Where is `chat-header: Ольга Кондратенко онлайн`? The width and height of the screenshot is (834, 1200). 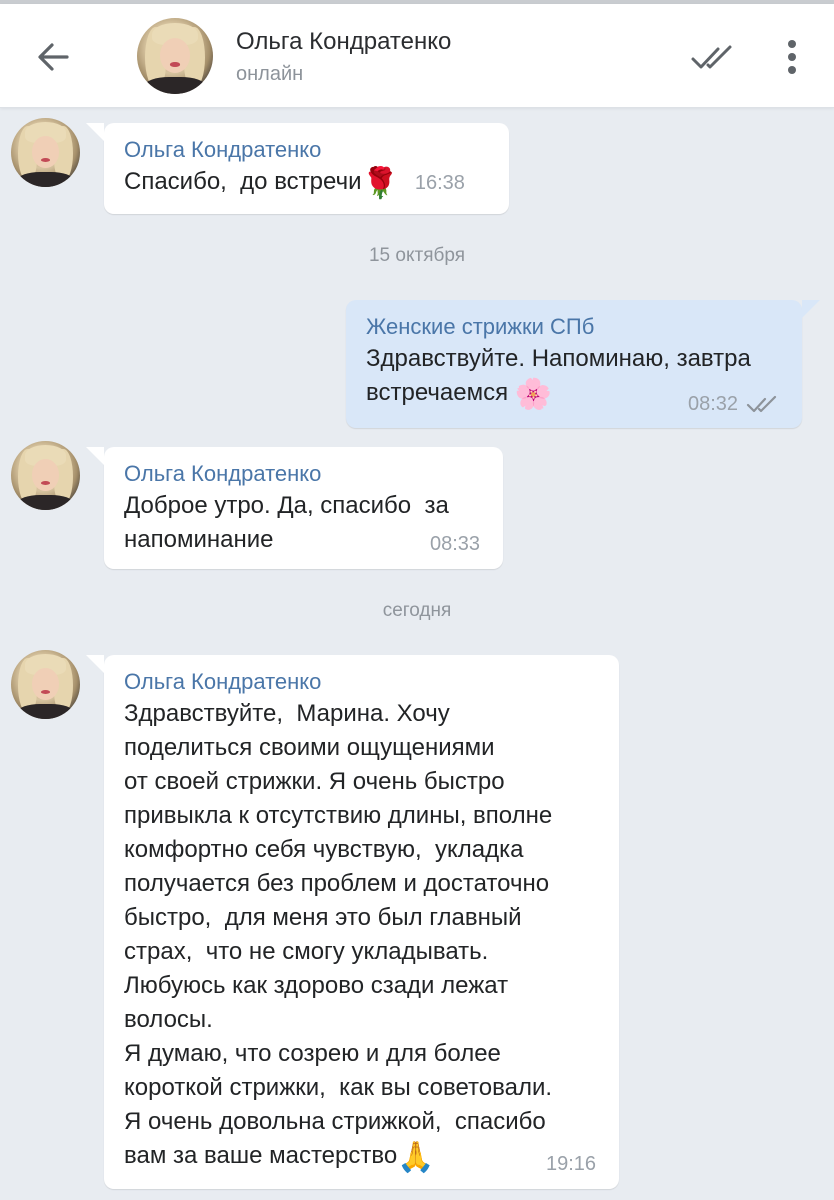 chat-header: Ольга Кондратенко онлайн is located at coordinates (417, 56).